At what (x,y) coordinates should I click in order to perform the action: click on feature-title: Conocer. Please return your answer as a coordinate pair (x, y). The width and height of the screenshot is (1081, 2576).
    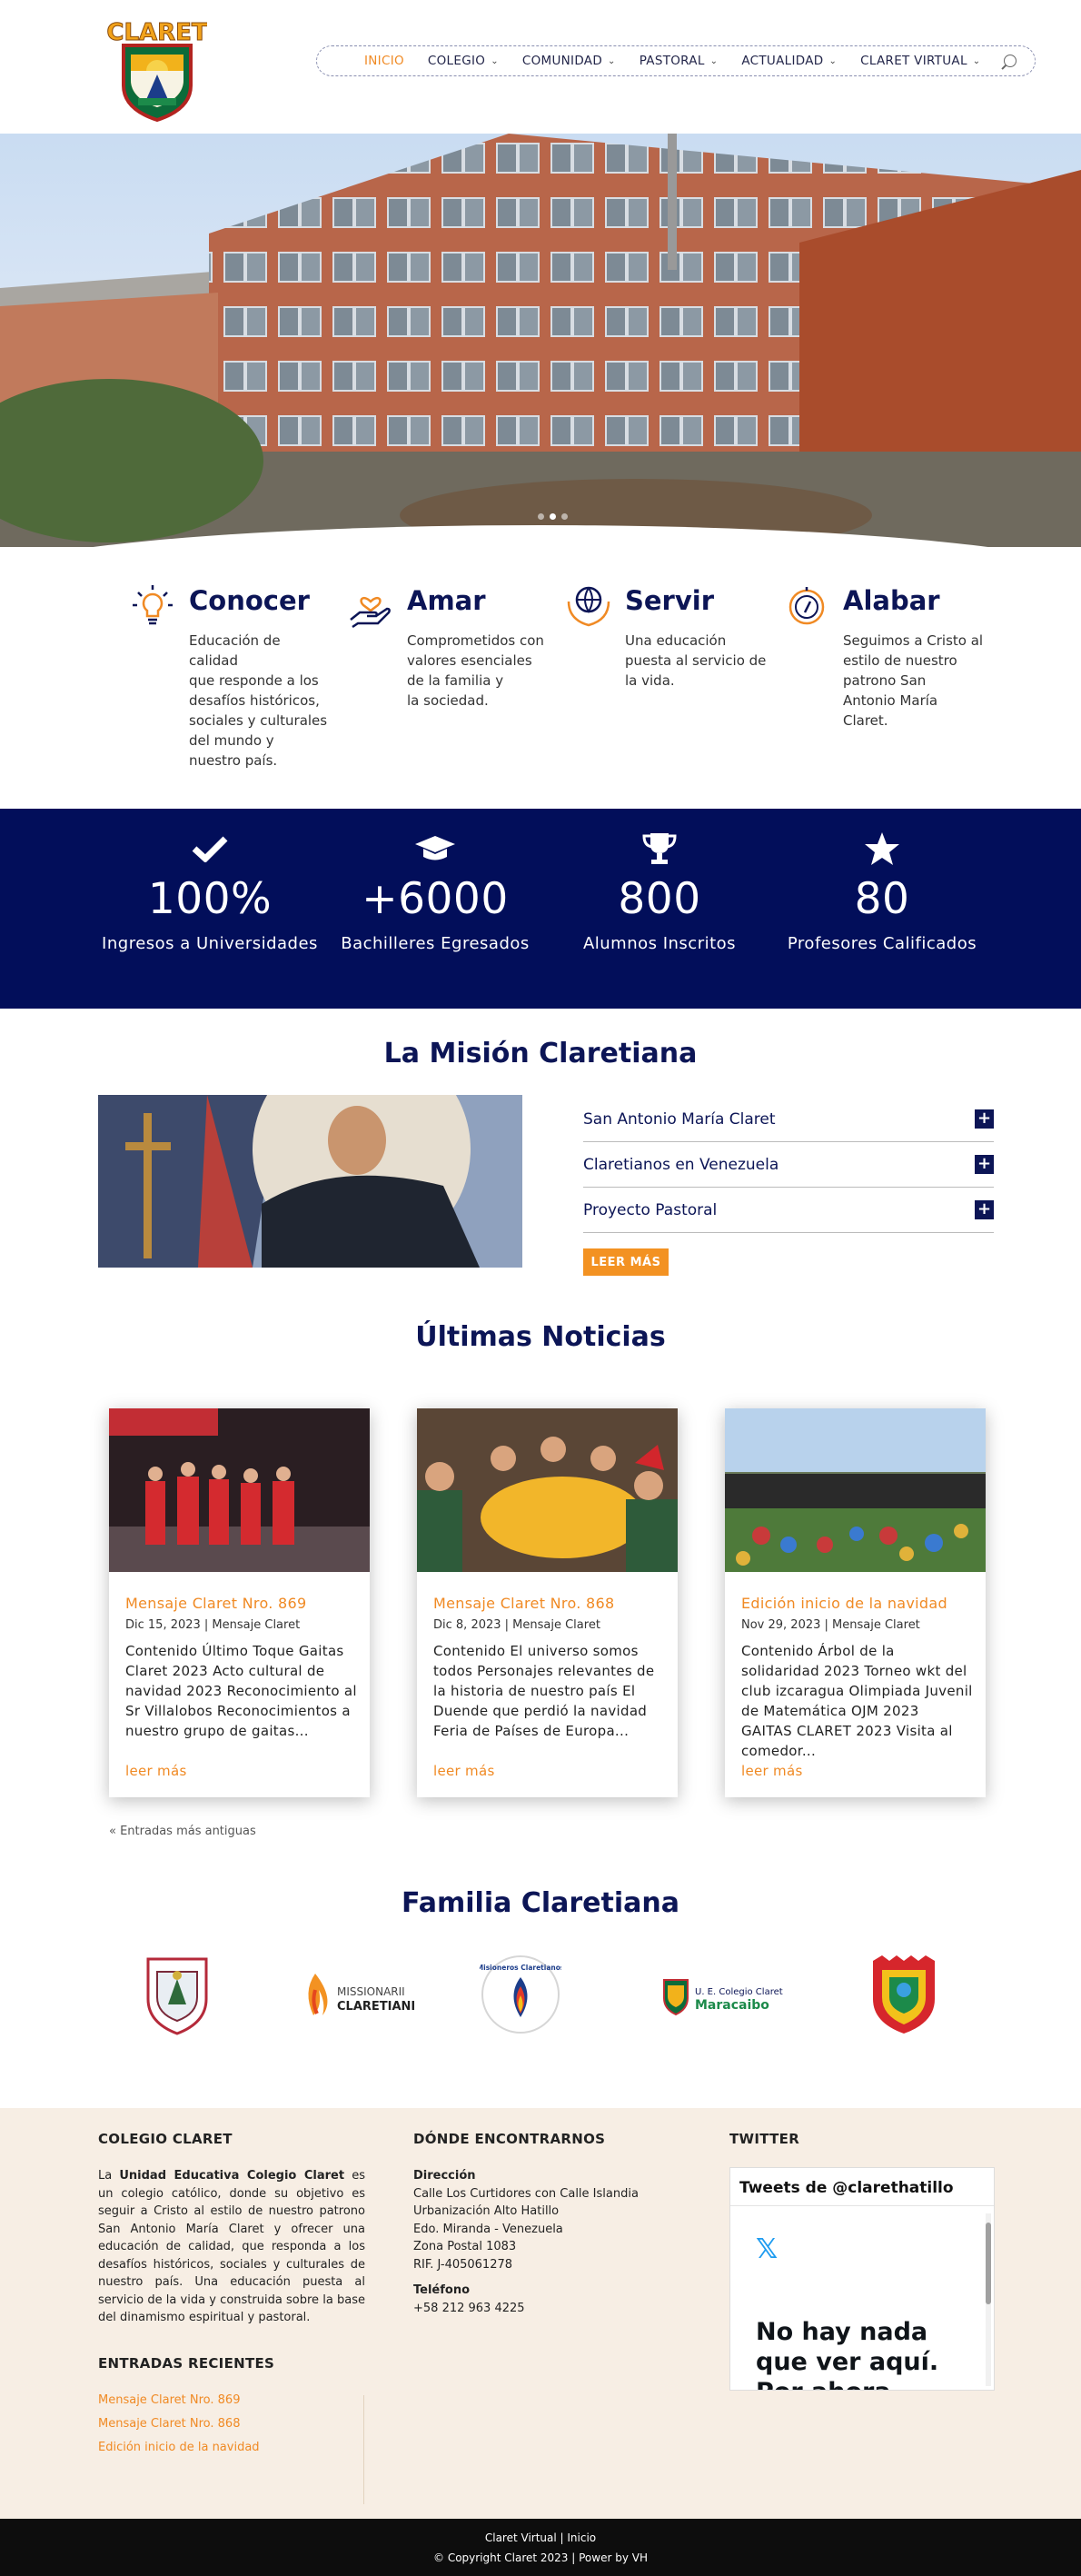
    Looking at the image, I should click on (249, 601).